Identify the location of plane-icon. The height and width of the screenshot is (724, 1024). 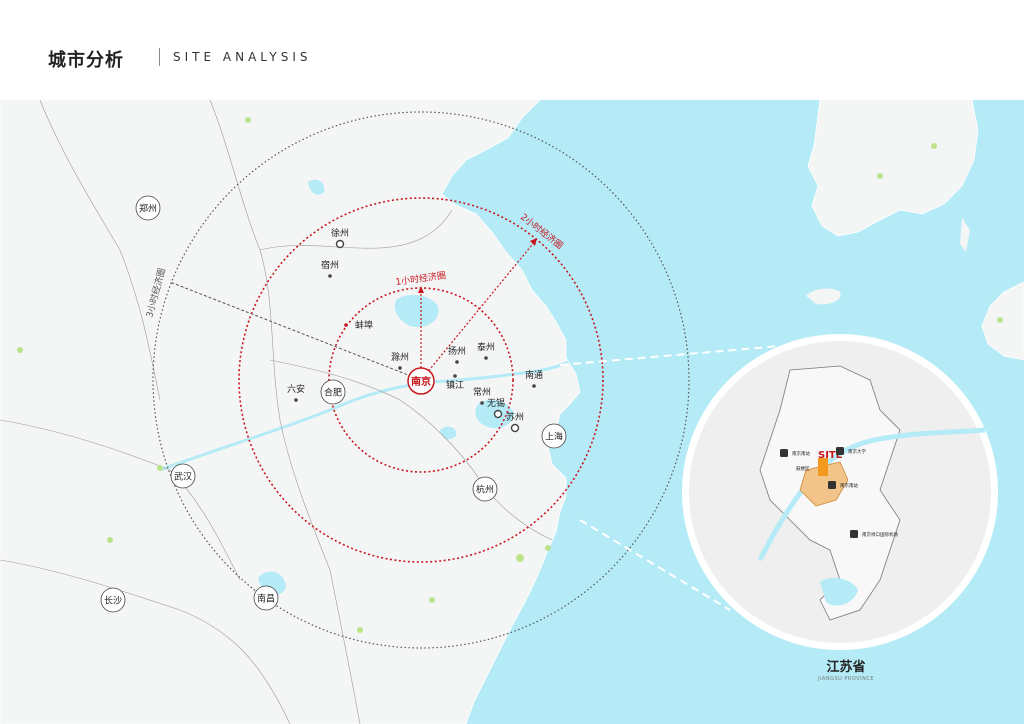
(854, 534).